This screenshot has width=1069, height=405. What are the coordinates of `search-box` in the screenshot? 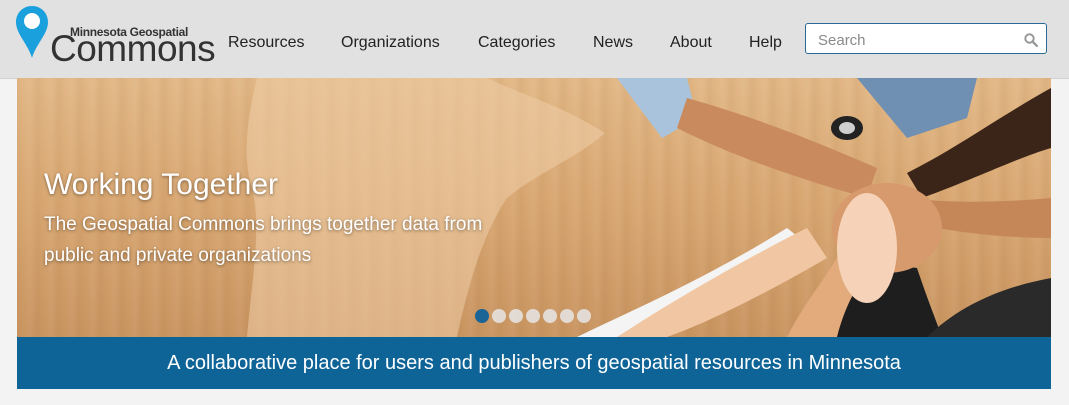 It's located at (926, 38).